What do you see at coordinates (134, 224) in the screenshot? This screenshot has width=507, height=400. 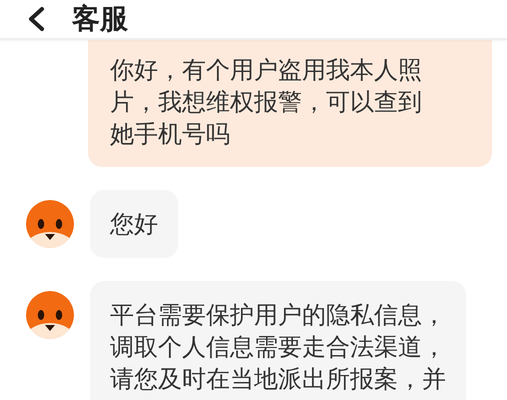 I see `message-bubble: 您好` at bounding box center [134, 224].